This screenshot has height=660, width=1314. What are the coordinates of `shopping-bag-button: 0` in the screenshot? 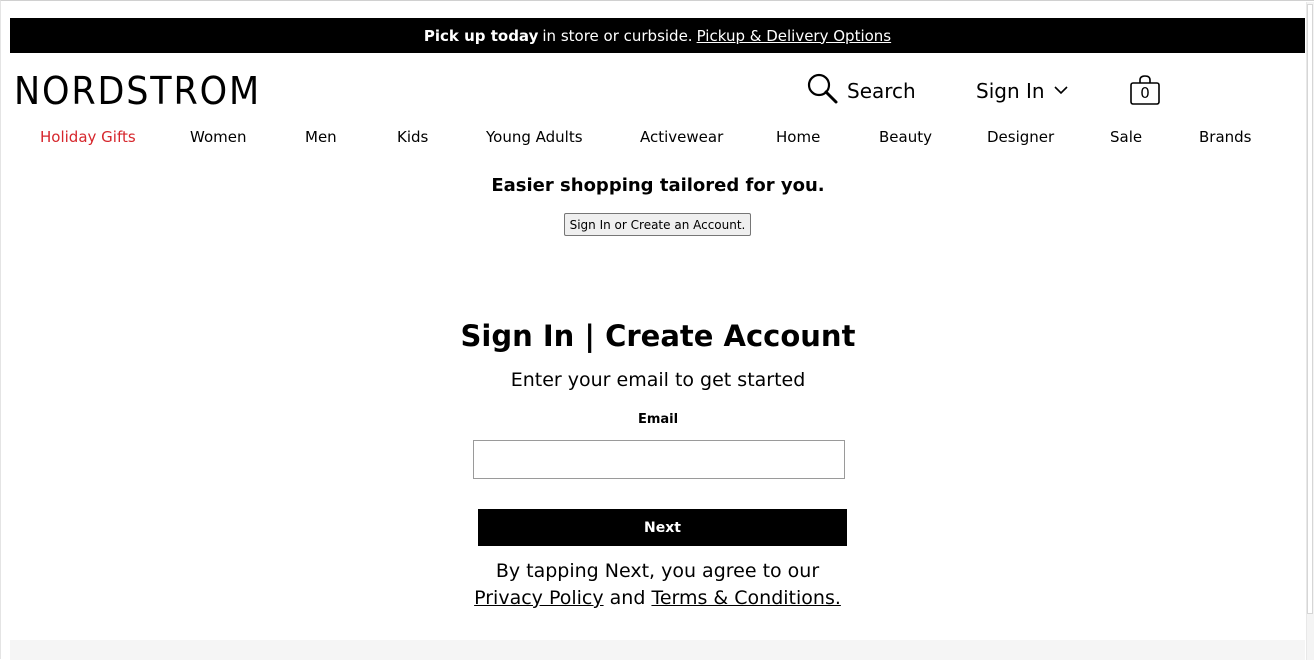 It's located at (1145, 90).